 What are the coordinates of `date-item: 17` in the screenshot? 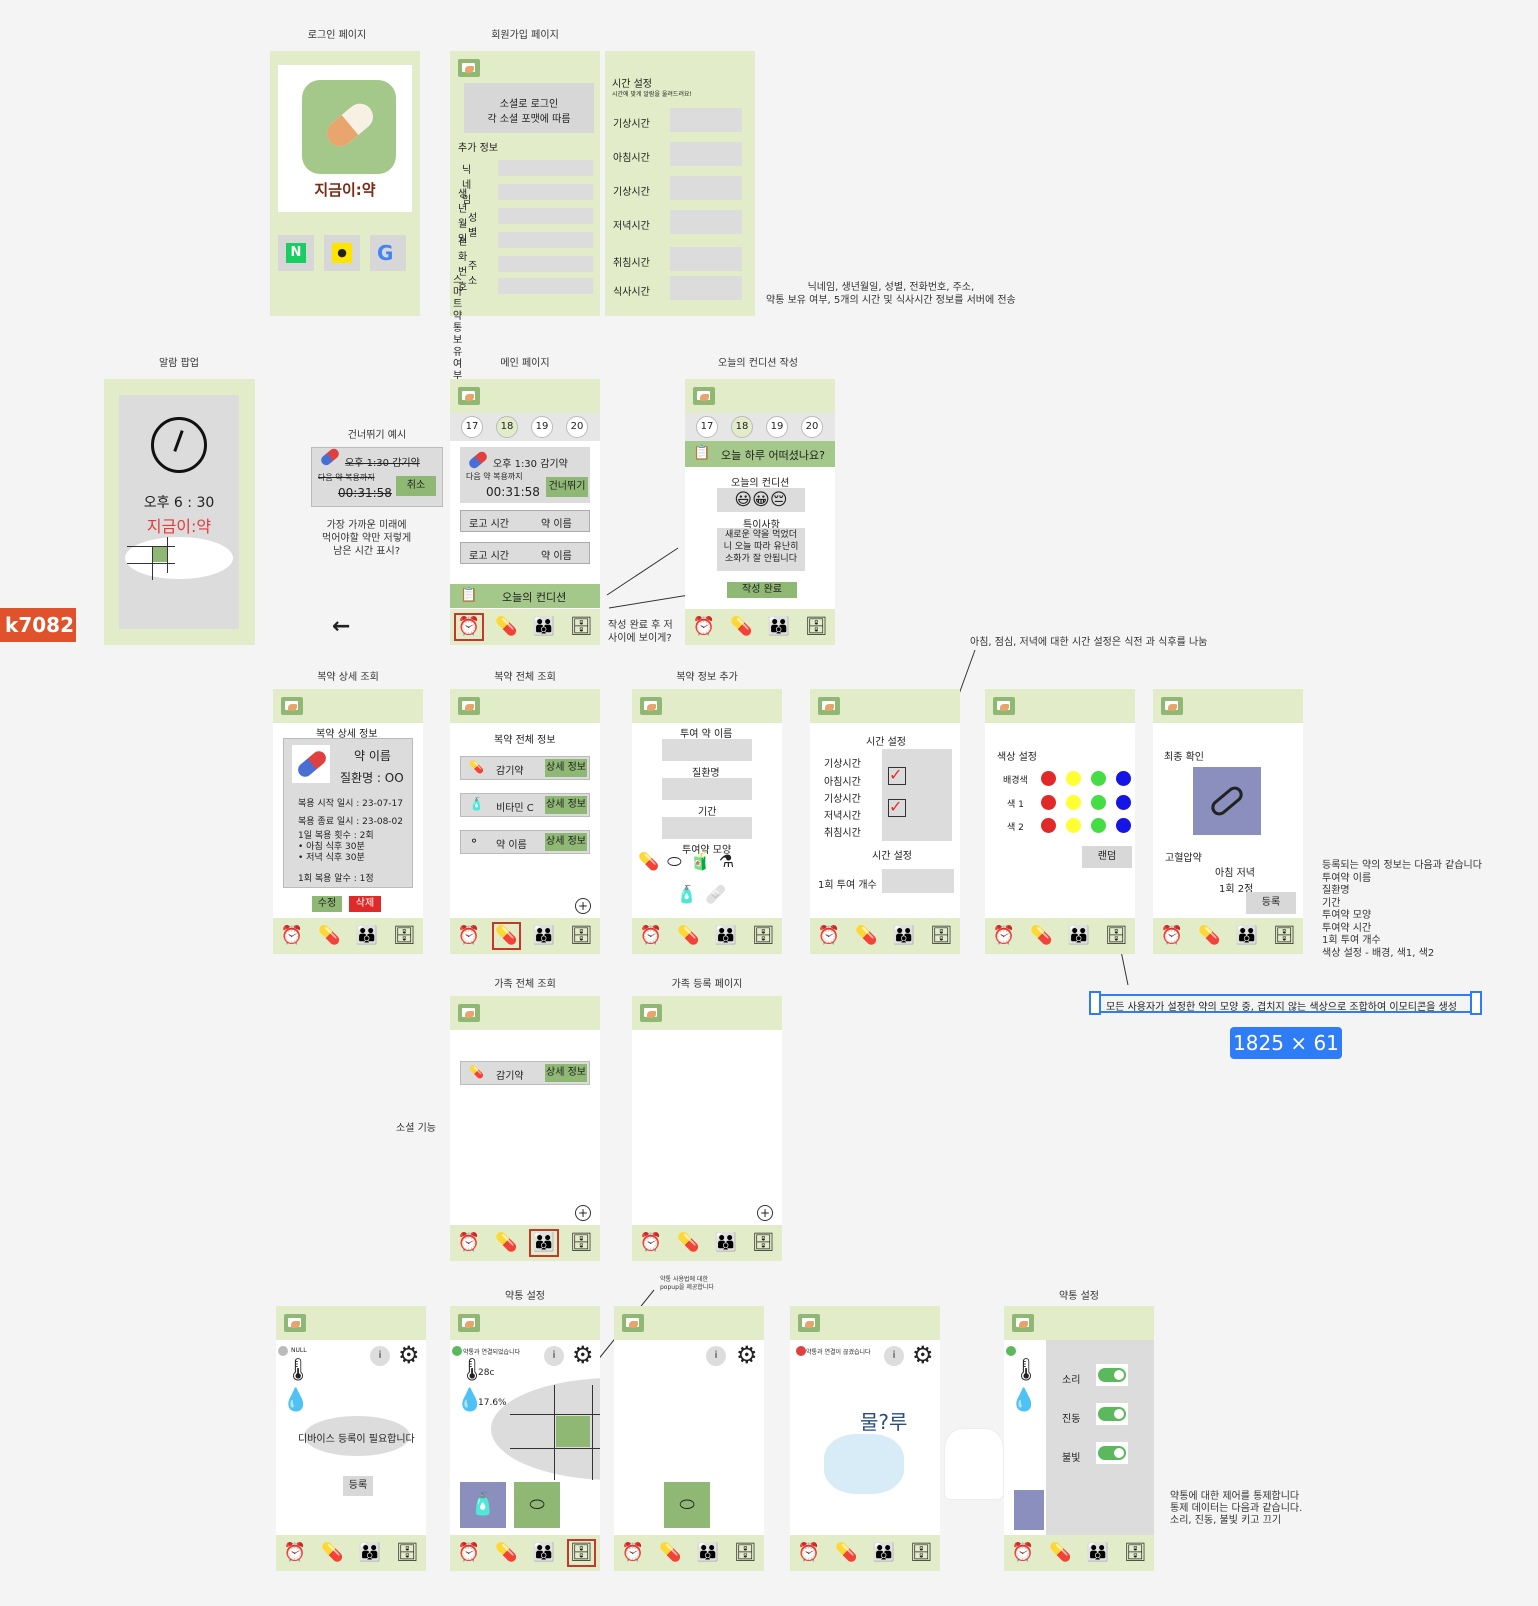 It's located at (707, 427).